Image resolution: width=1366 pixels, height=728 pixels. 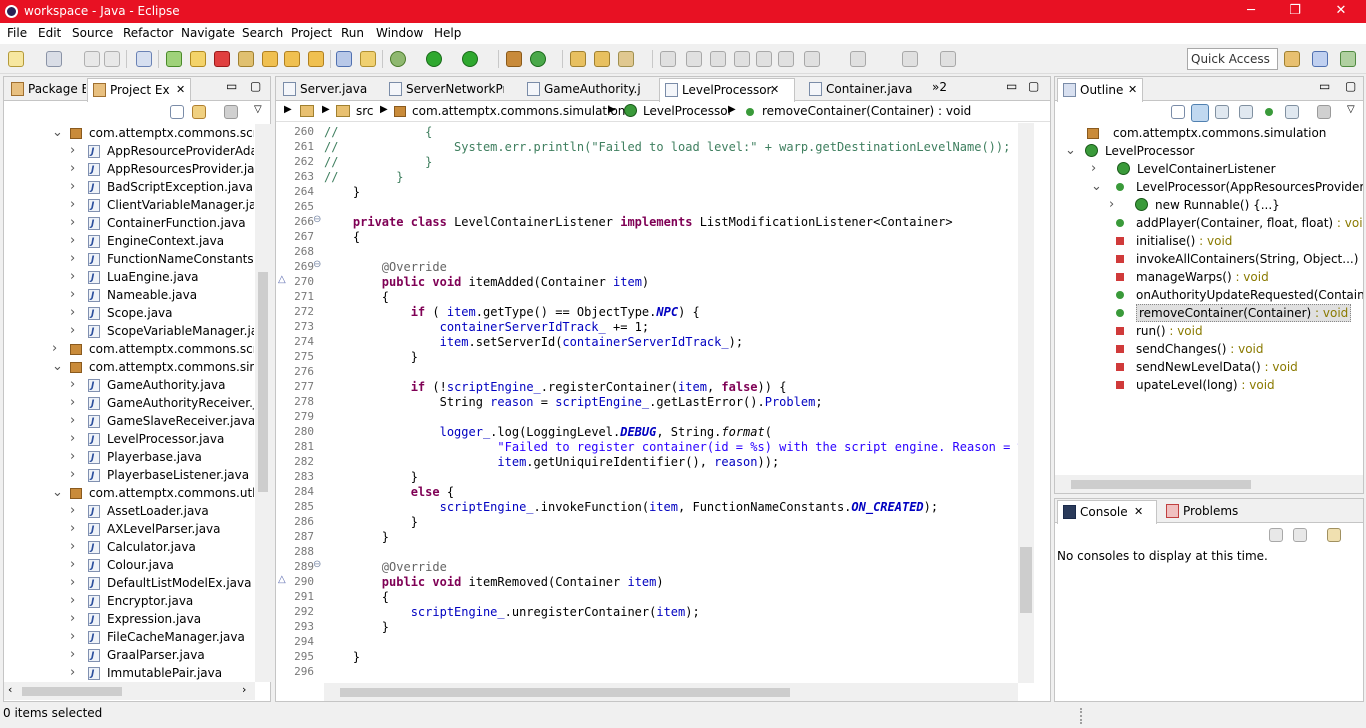 I want to click on tree-scroll-thumb, so click(x=263, y=382).